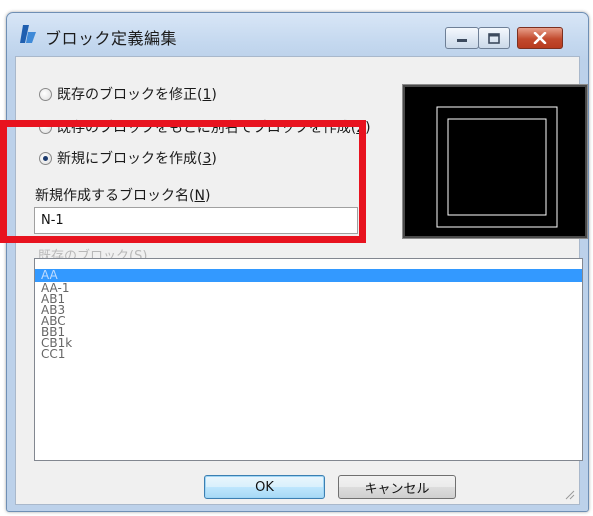 The height and width of the screenshot is (516, 593). What do you see at coordinates (308, 332) in the screenshot?
I see `list-item: BB1` at bounding box center [308, 332].